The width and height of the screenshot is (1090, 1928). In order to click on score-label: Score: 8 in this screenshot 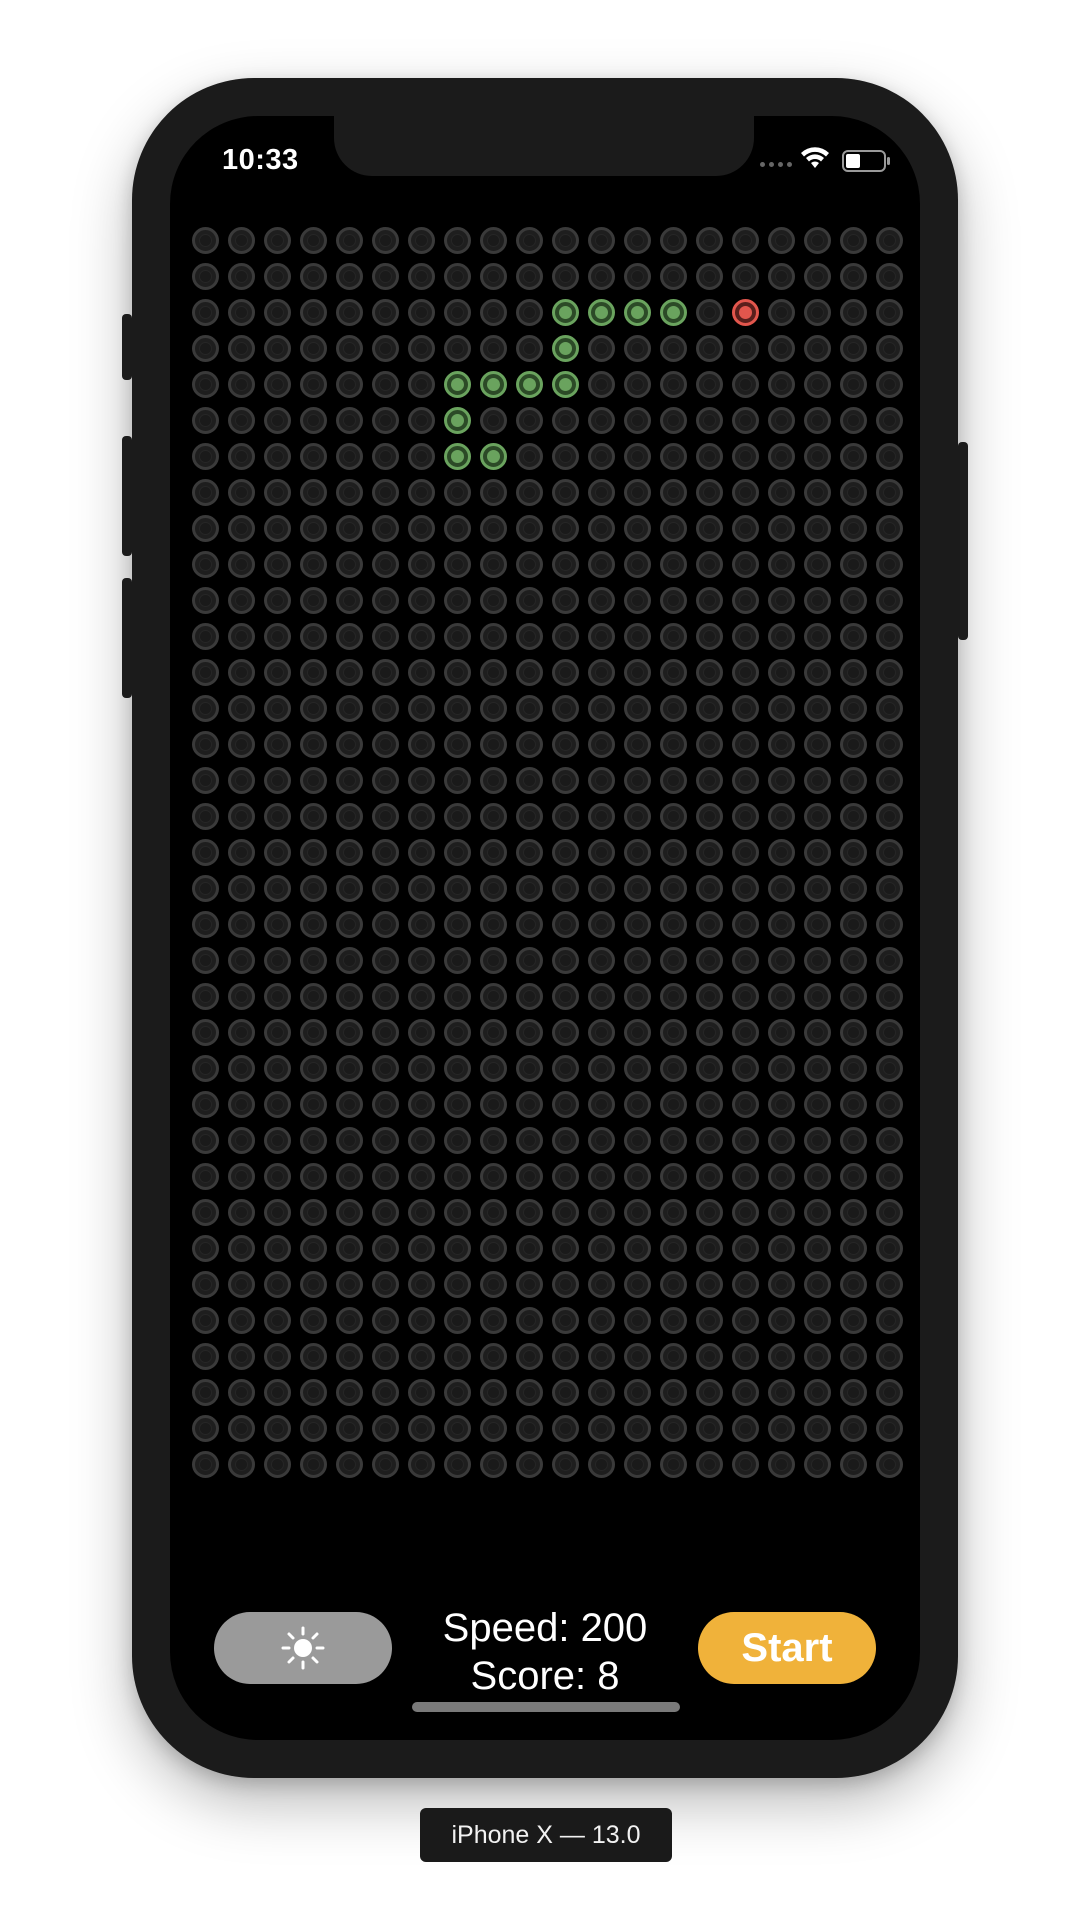, I will do `click(545, 1676)`.